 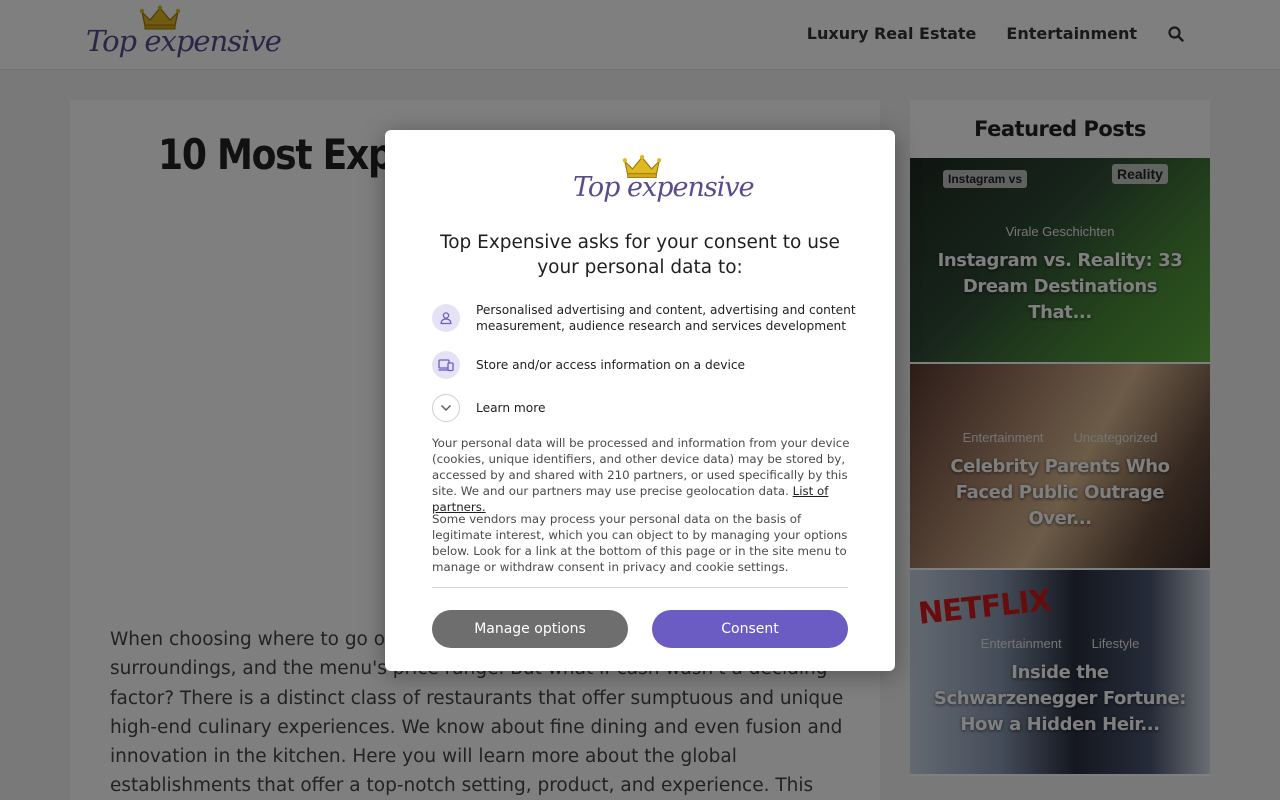 I want to click on consent-logo: Top expensive, so click(x=664, y=182).